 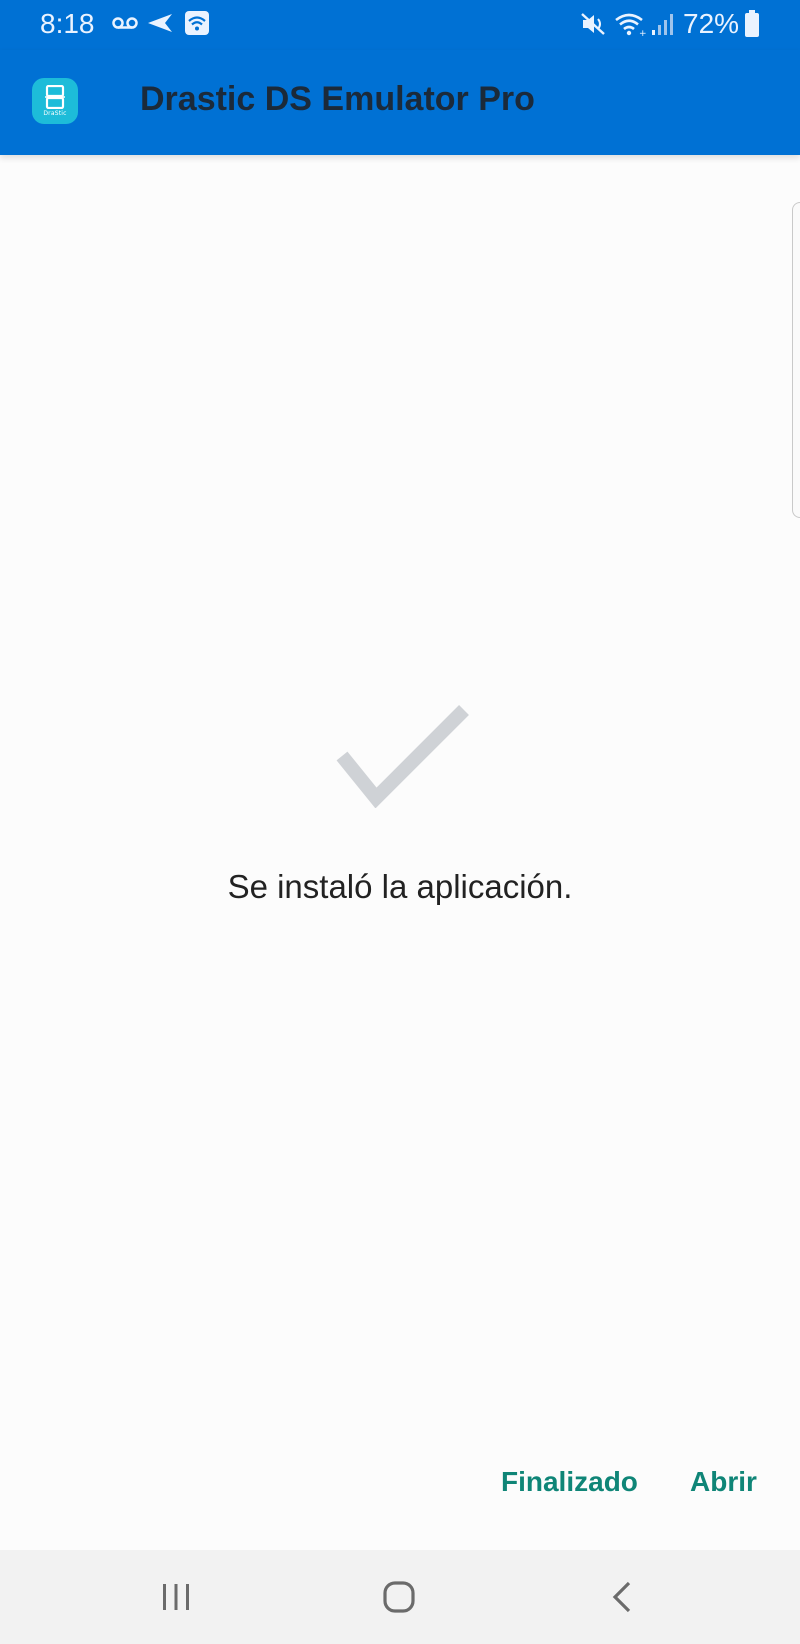 I want to click on drastic-app-icon: DraStic, so click(x=55, y=101).